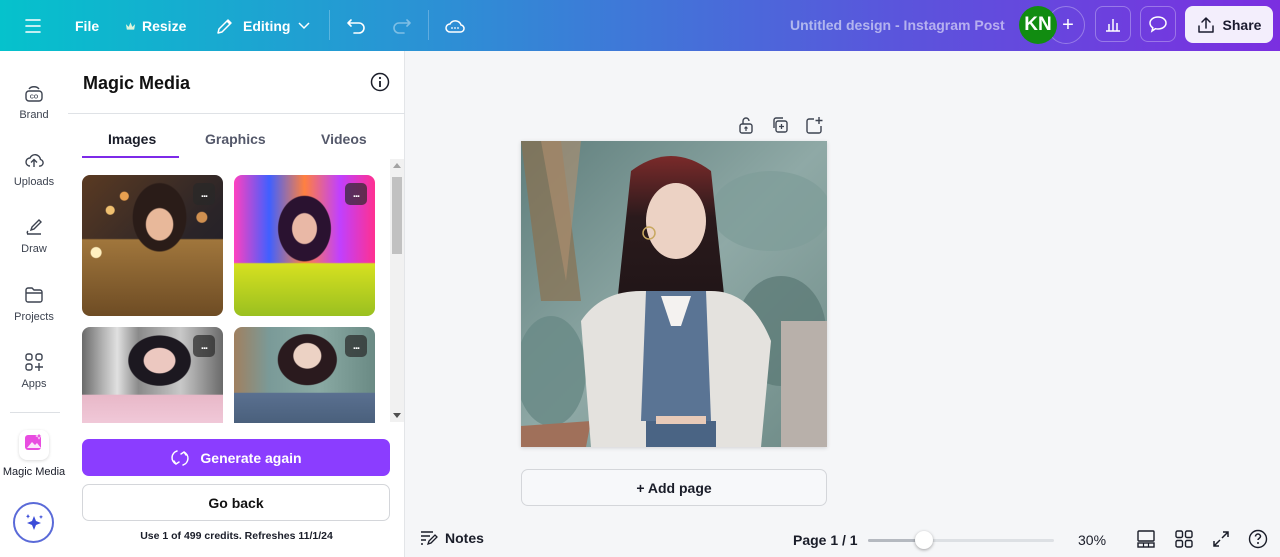  I want to click on plus-icon: +, so click(1068, 24).